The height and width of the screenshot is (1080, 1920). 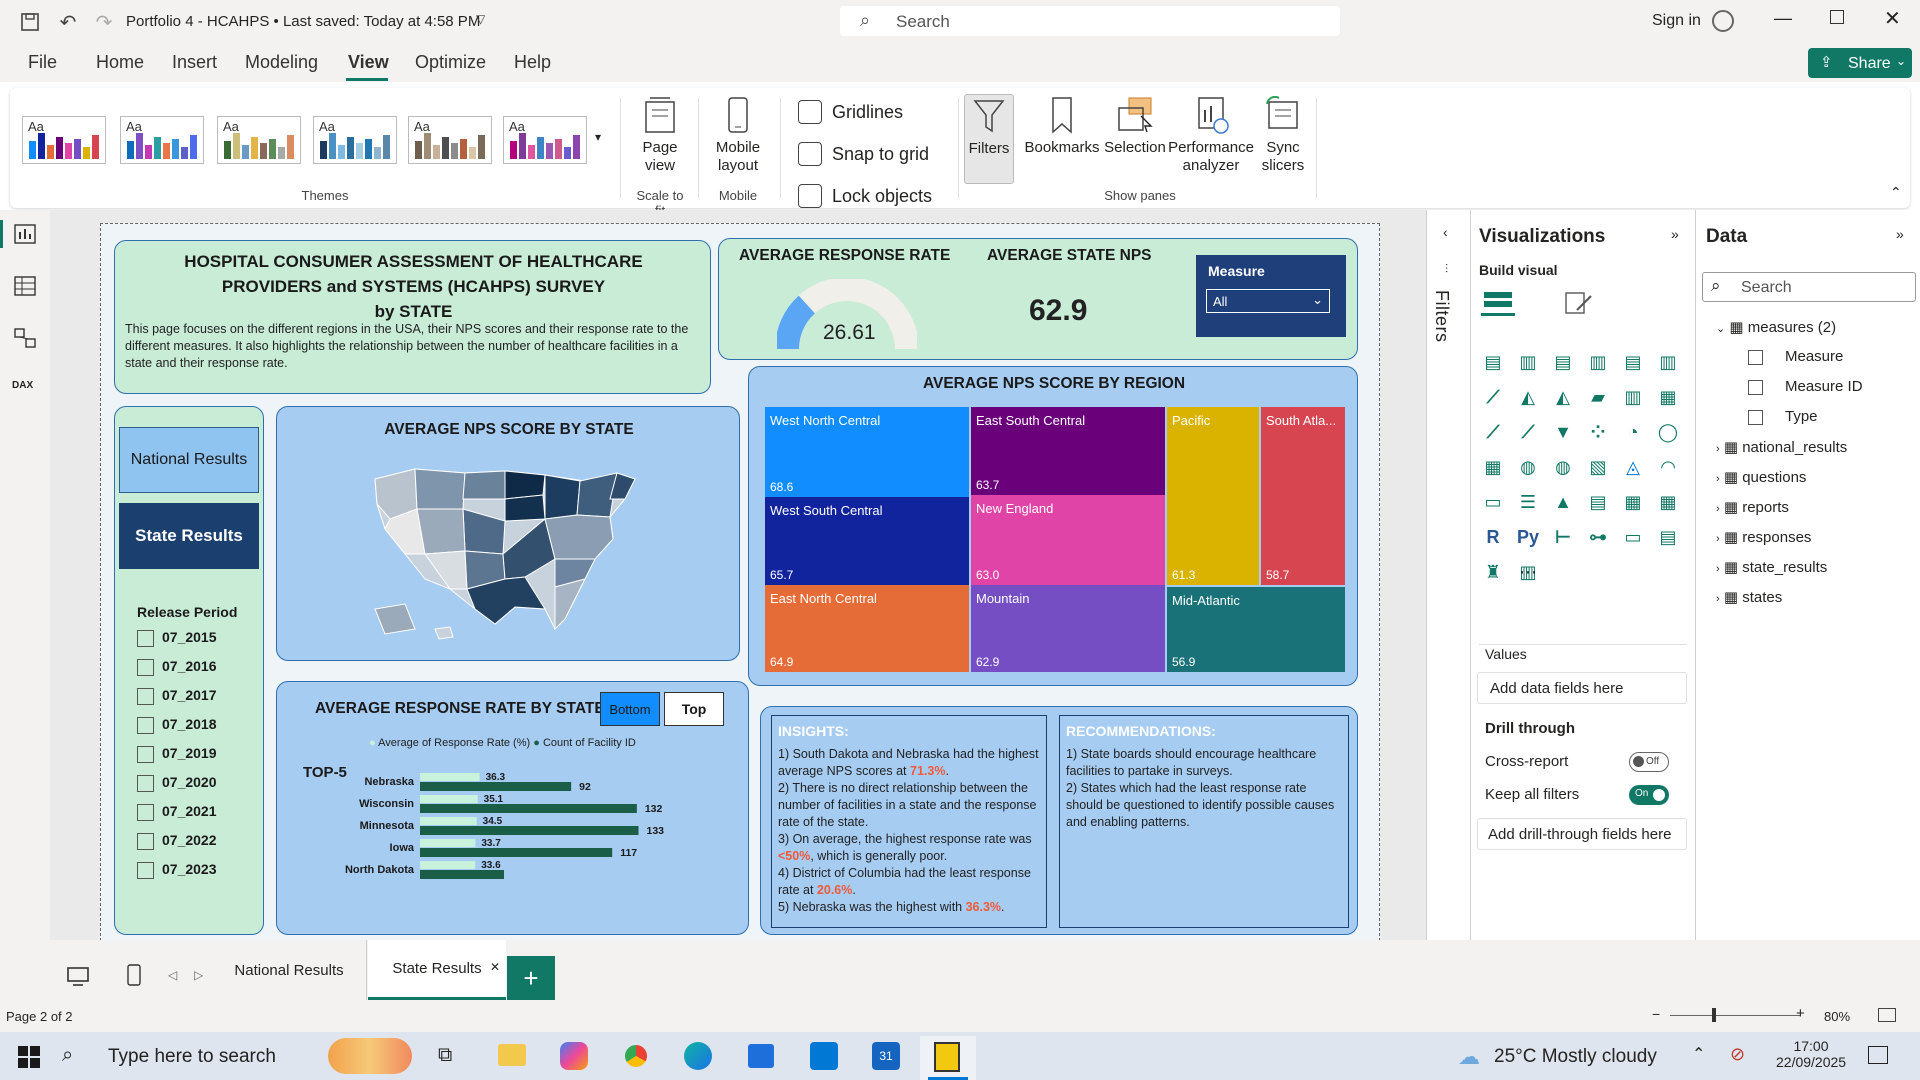 What do you see at coordinates (1649, 762) in the screenshot?
I see `cross-report-toggle: Off` at bounding box center [1649, 762].